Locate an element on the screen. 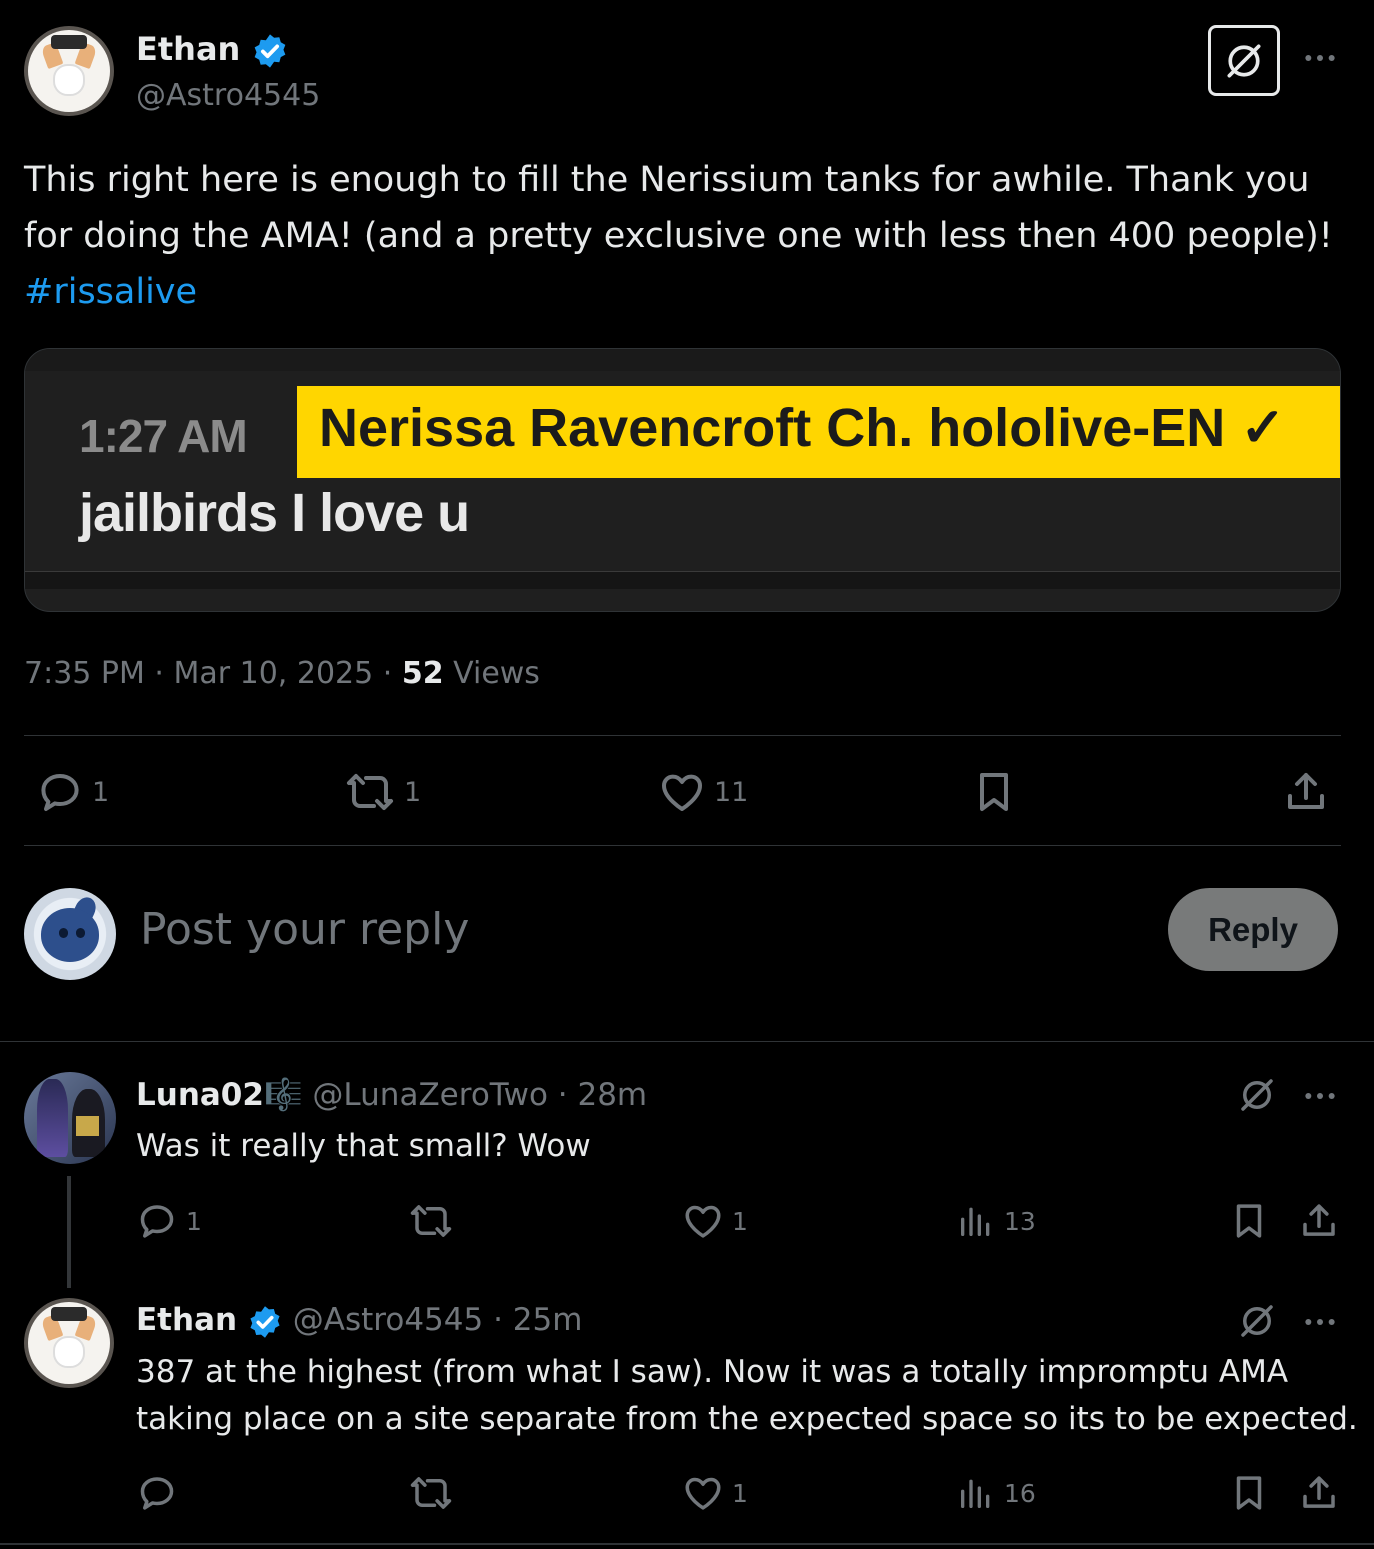 This screenshot has height=1549, width=1374. grok-button is located at coordinates (1244, 60).